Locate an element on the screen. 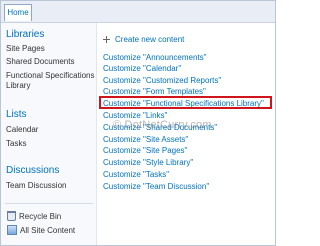 The width and height of the screenshot is (320, 246). customize-style-library-link: Customize "Style Library" is located at coordinates (148, 163).